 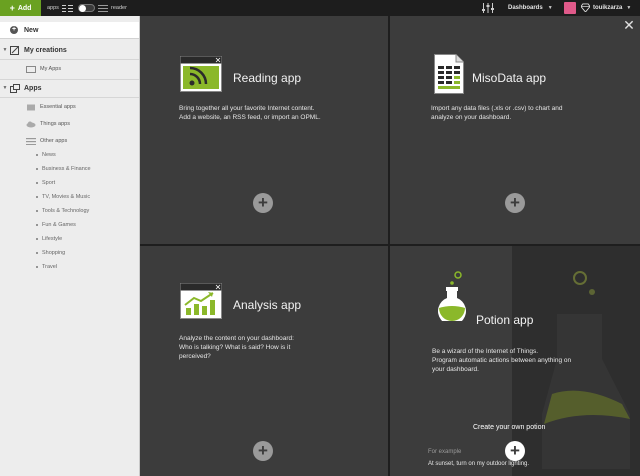 I want to click on sidebar-item-other-apps: Other apps, so click(x=69, y=141).